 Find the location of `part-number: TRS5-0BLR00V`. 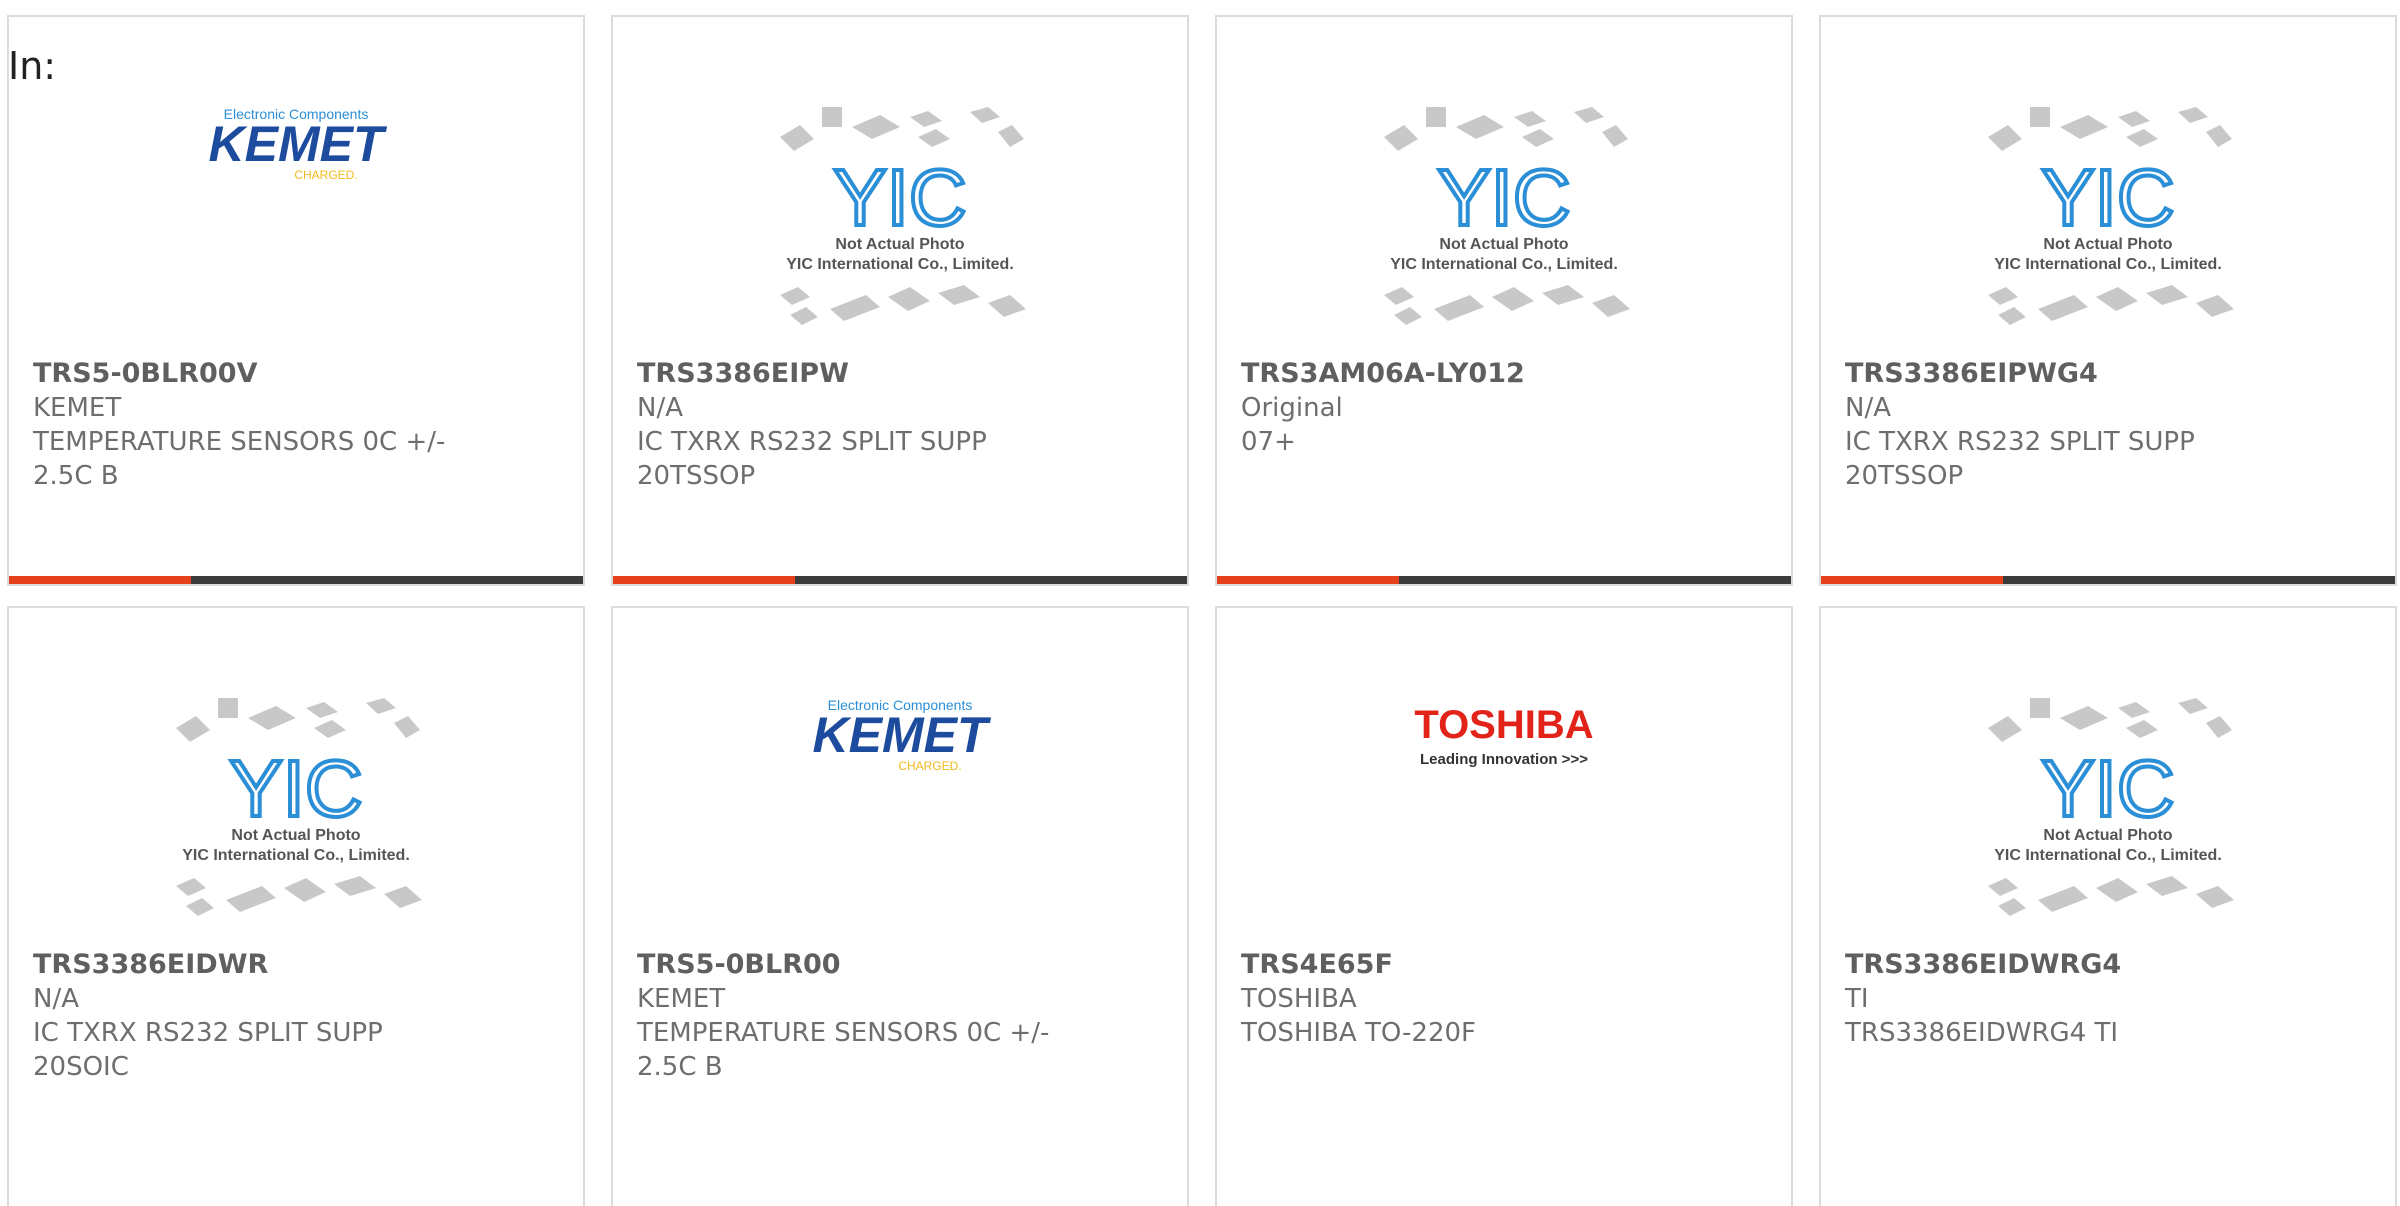

part-number: TRS5-0BLR00V is located at coordinates (145, 373).